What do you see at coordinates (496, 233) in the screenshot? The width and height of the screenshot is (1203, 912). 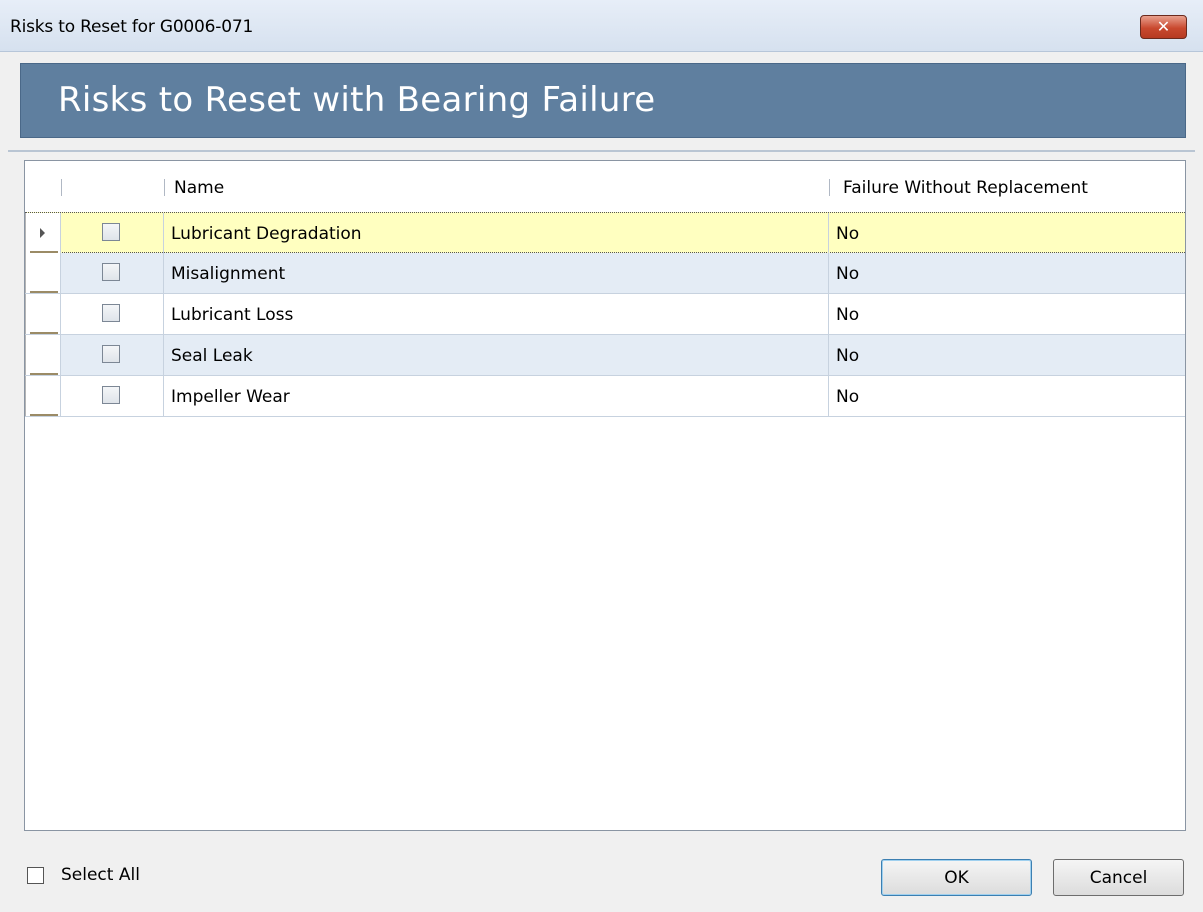 I see `name-cell: Lubricant Degradation` at bounding box center [496, 233].